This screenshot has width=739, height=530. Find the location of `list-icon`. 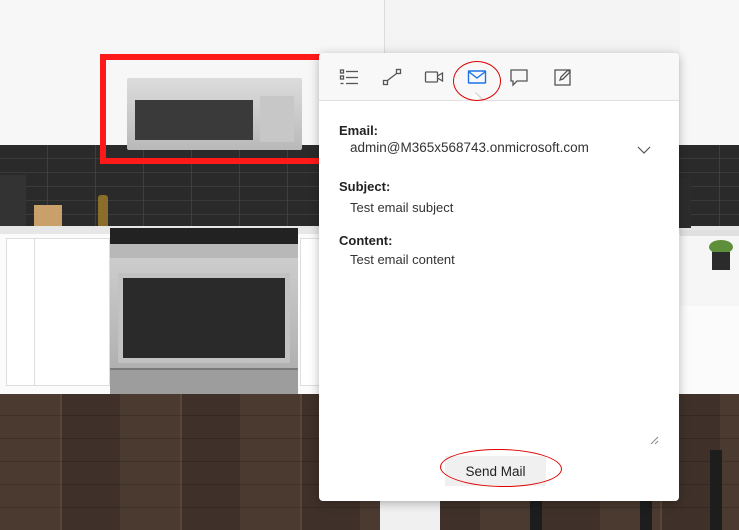

list-icon is located at coordinates (348, 77).